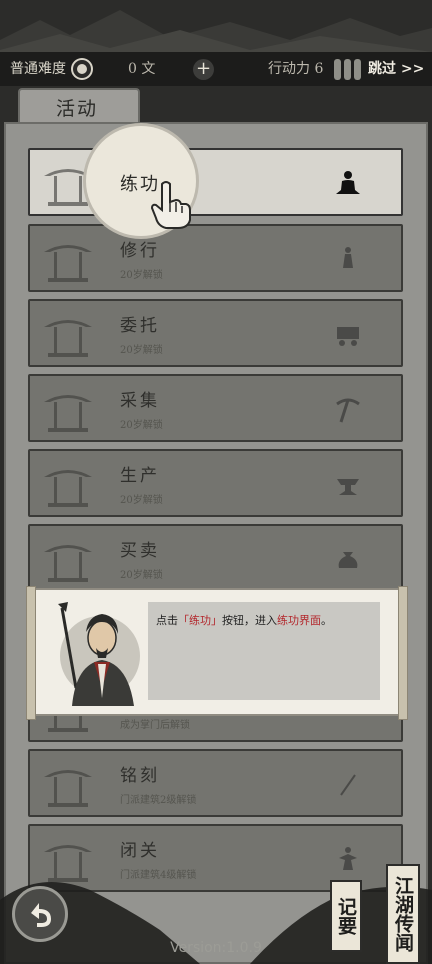 This screenshot has height=964, width=432. What do you see at coordinates (142, 69) in the screenshot?
I see `coin-count: 0 文` at bounding box center [142, 69].